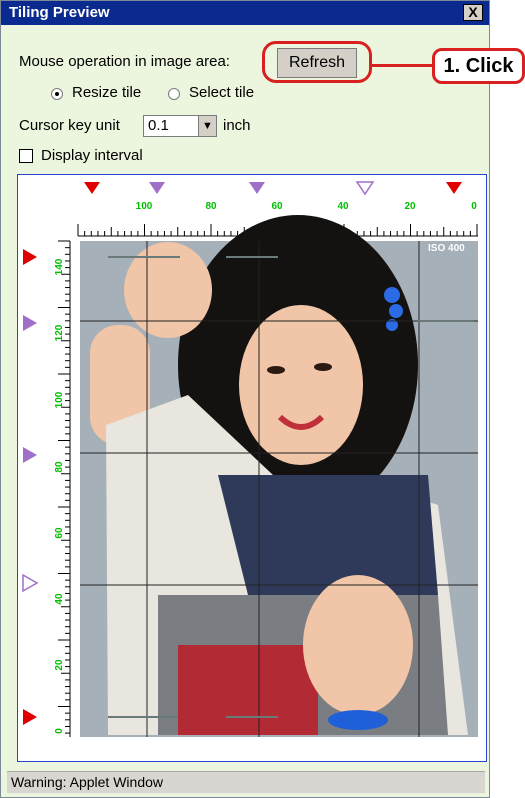 The height and width of the screenshot is (798, 525). What do you see at coordinates (402, 65) in the screenshot?
I see `annotation-connector-line` at bounding box center [402, 65].